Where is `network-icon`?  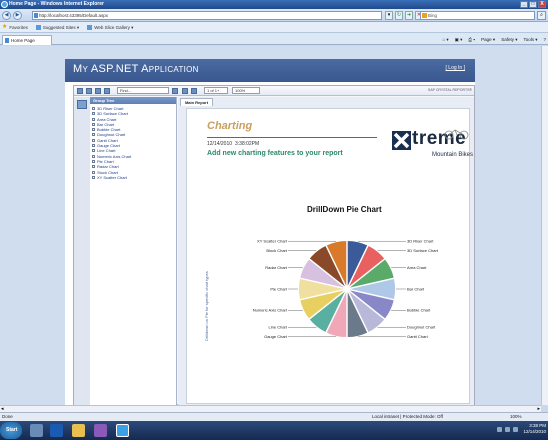
network-icon is located at coordinates (499, 429).